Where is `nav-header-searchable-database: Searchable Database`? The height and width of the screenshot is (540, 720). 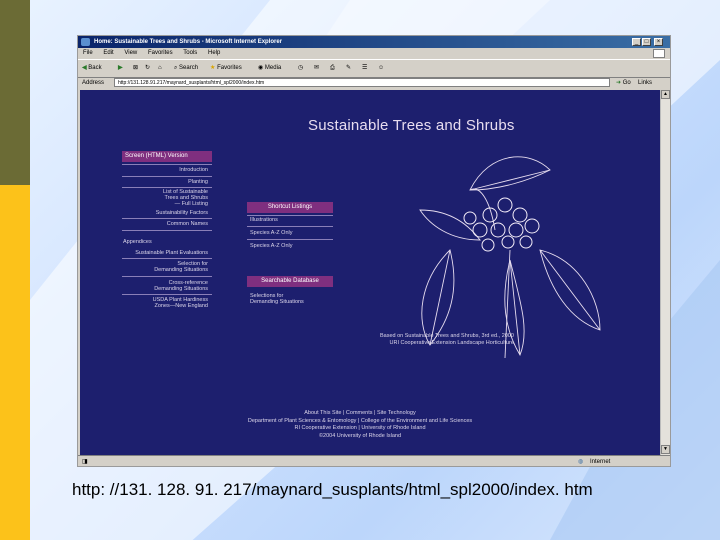 nav-header-searchable-database: Searchable Database is located at coordinates (290, 281).